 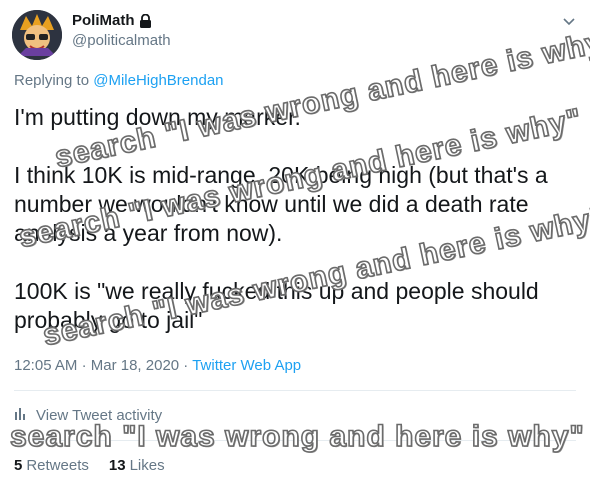 I want to click on retweets-stat: 5 Retweets, so click(x=51, y=465).